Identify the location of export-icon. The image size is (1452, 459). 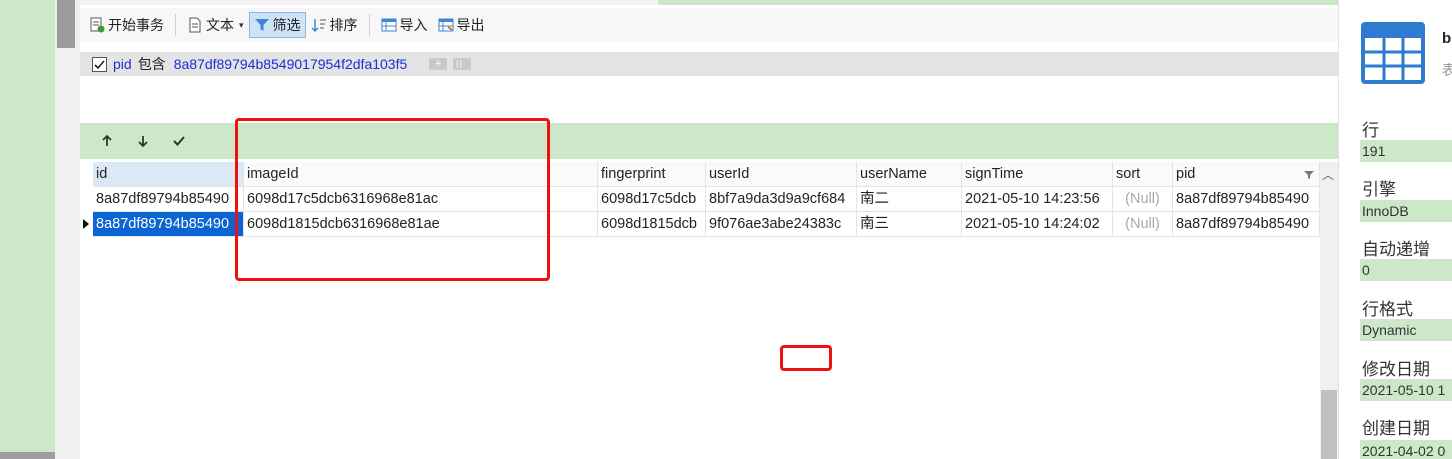
(446, 25).